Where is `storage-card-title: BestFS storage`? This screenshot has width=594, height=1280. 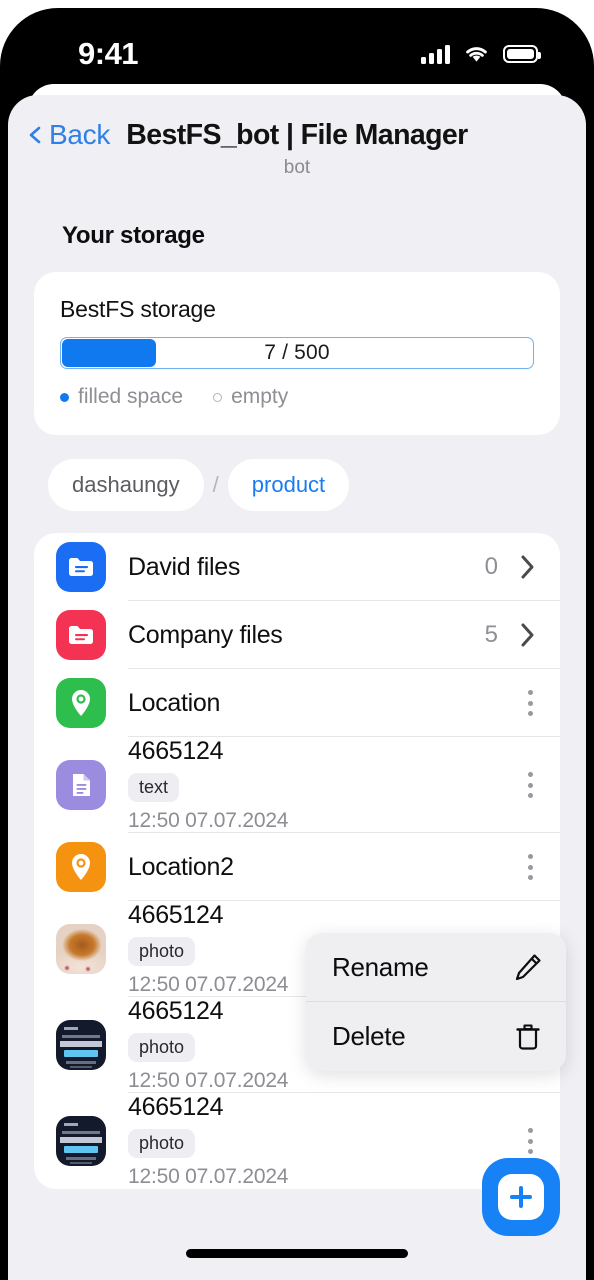 storage-card-title: BestFS storage is located at coordinates (138, 309).